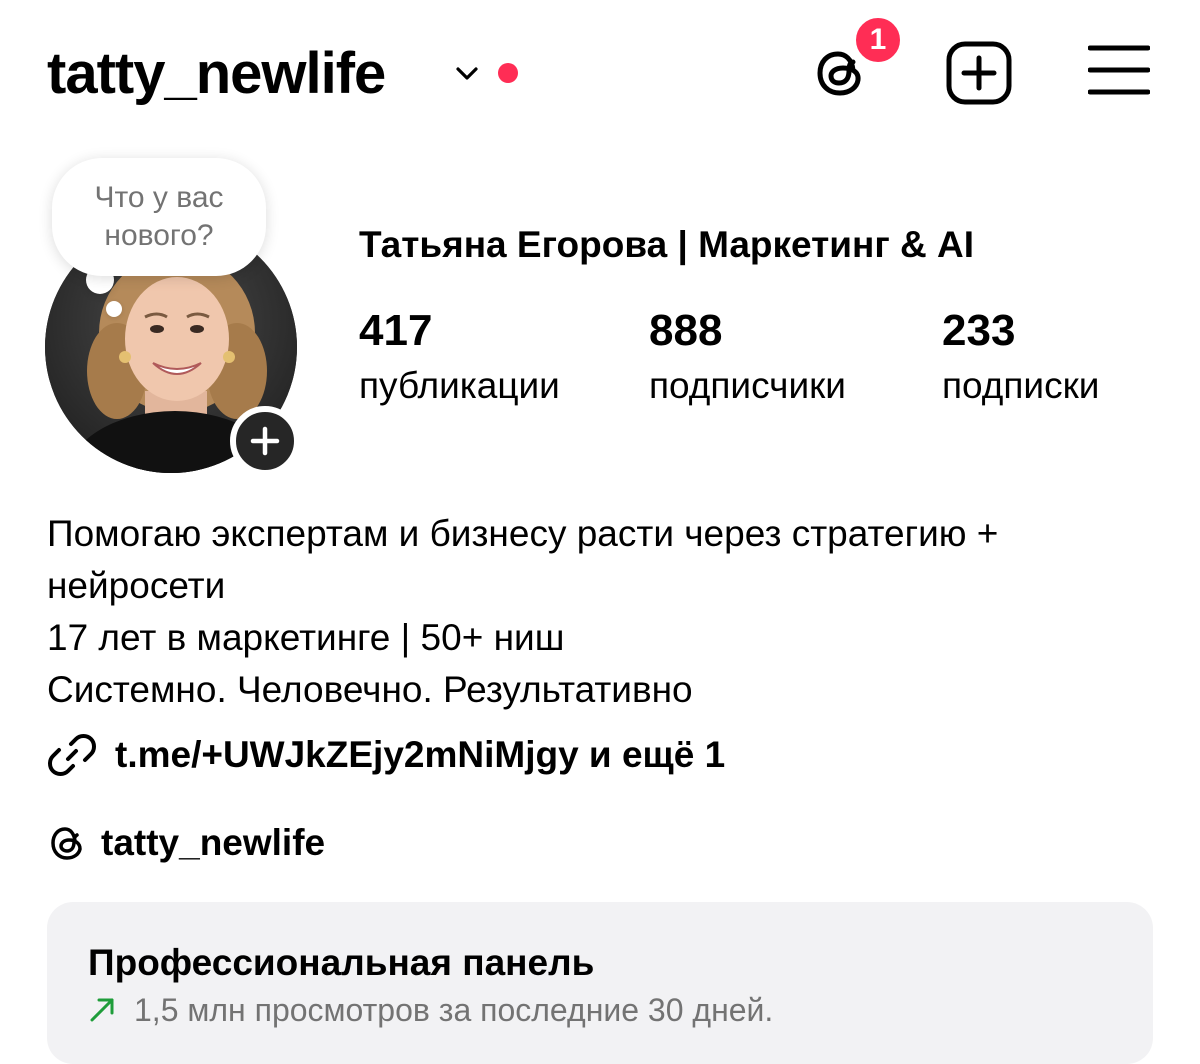 This screenshot has width=1200, height=1064. What do you see at coordinates (114, 309) in the screenshot?
I see `note-bubble-tail-small` at bounding box center [114, 309].